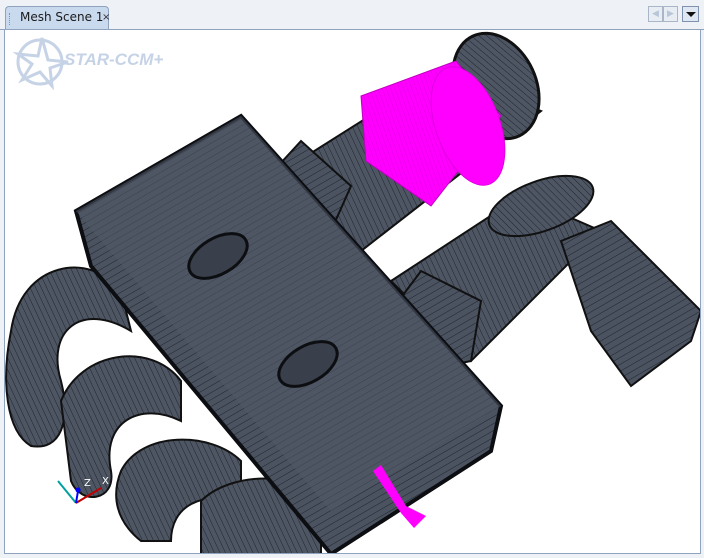 This screenshot has width=704, height=558. What do you see at coordinates (106, 17) in the screenshot?
I see `close-icon: ×` at bounding box center [106, 17].